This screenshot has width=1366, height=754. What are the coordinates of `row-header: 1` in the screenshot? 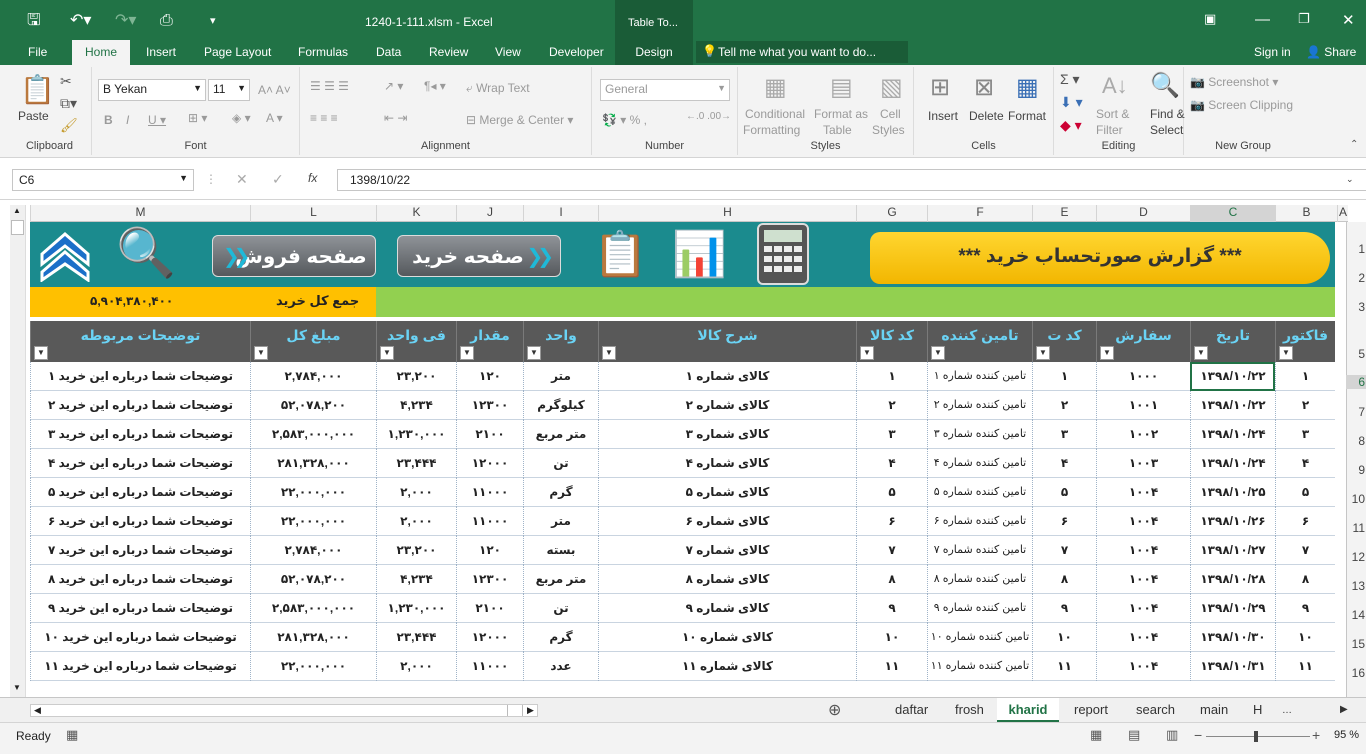 It's located at (1356, 249).